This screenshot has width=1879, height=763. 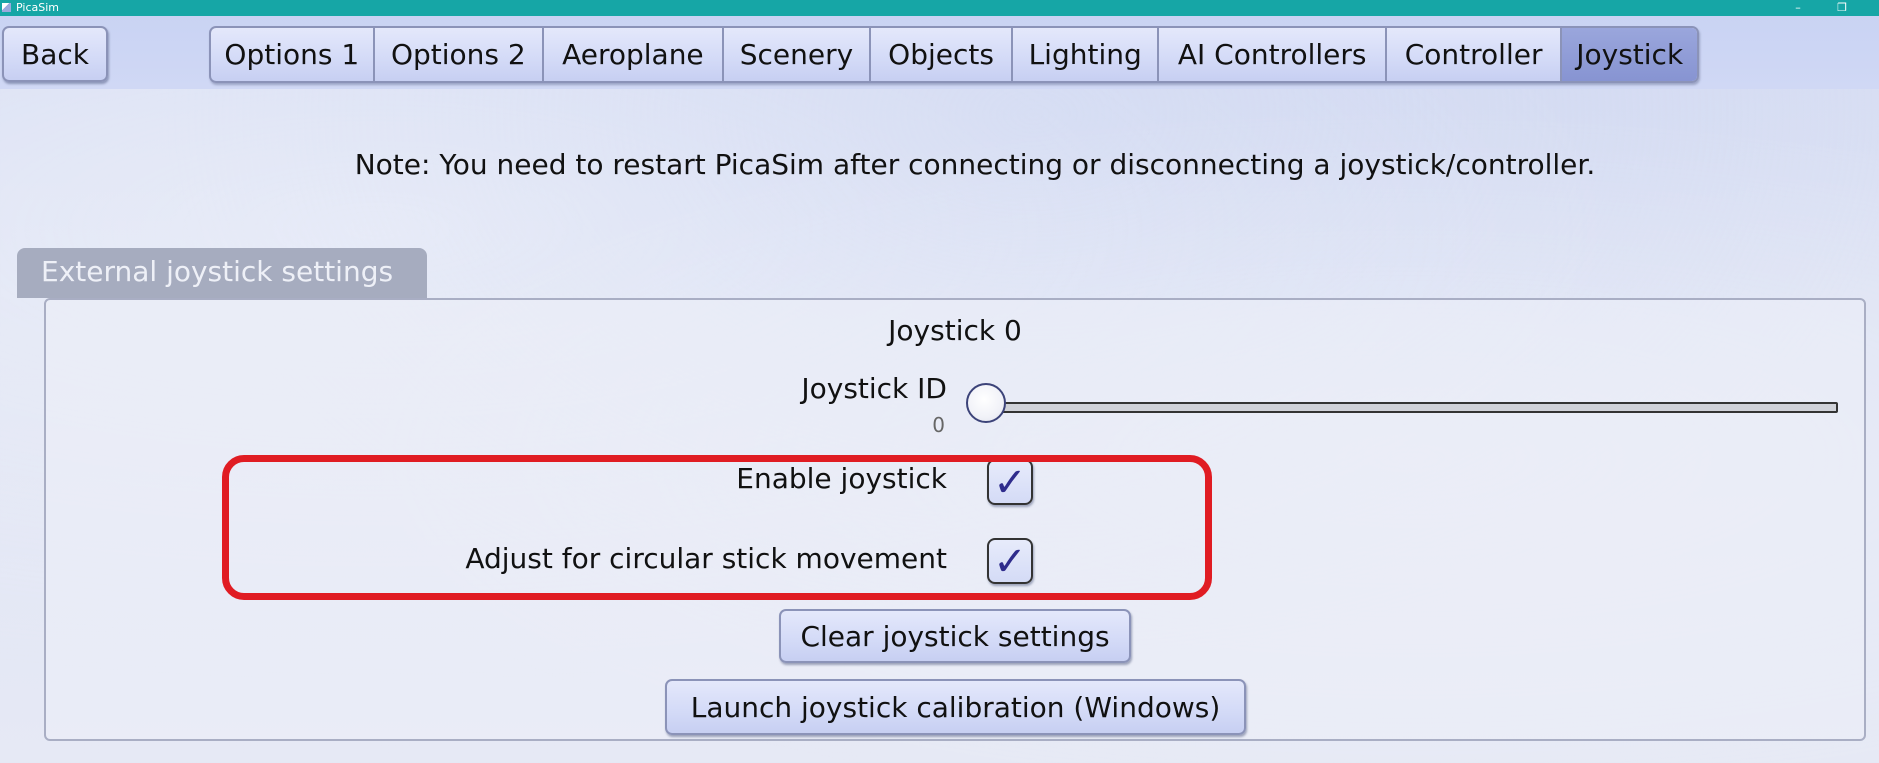 I want to click on tab-joystick: Joystick, so click(x=1629, y=54).